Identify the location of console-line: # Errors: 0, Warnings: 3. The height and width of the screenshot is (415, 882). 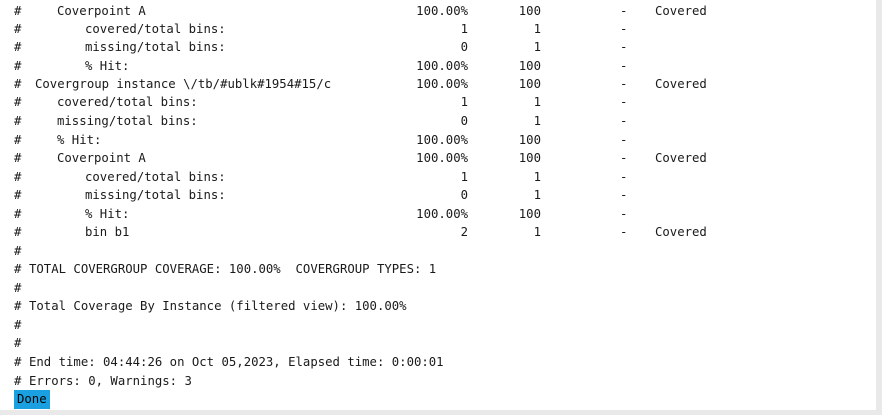
(438, 381).